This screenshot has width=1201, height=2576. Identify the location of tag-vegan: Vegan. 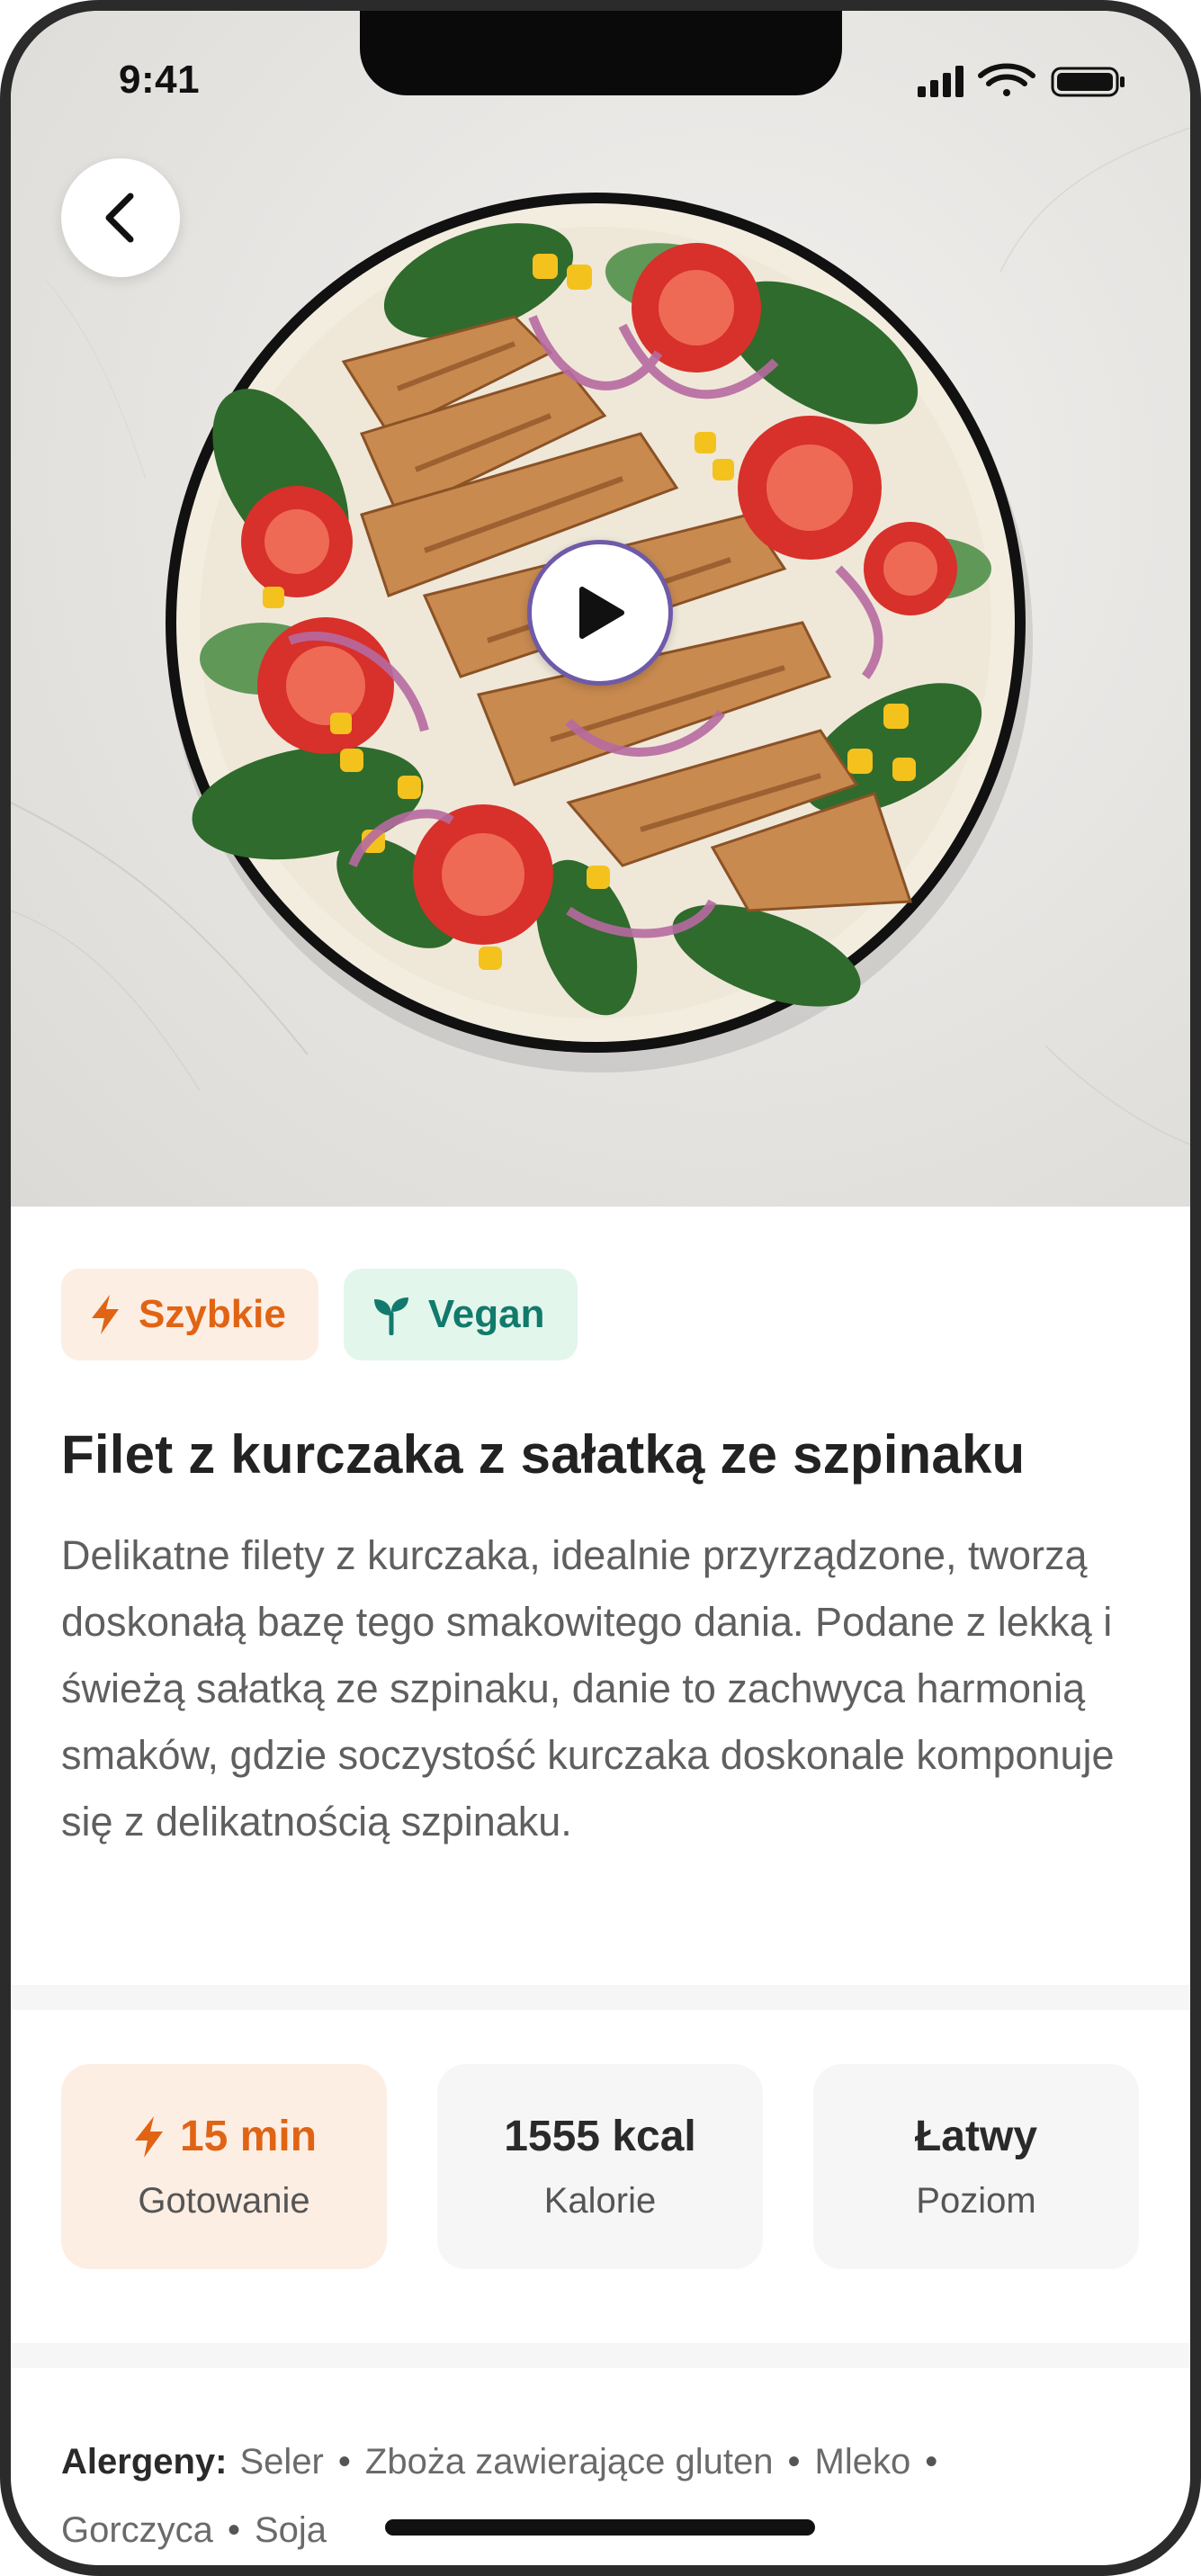
(460, 1315).